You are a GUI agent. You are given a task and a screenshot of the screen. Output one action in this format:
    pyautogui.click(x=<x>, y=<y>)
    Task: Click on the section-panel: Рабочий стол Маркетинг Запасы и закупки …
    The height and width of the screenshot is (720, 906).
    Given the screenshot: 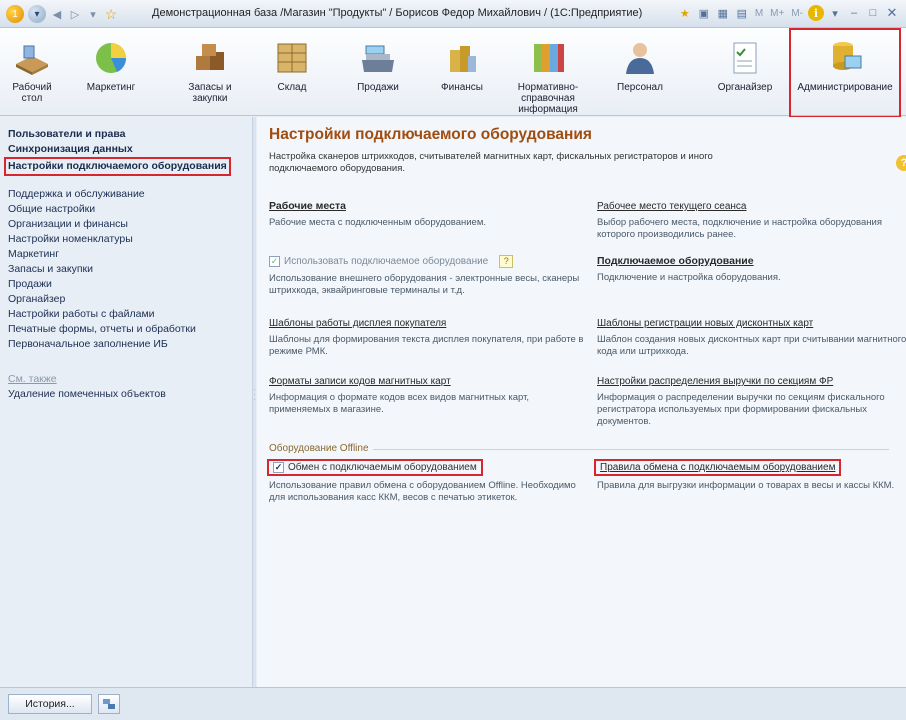 What is the action you would take?
    pyautogui.click(x=453, y=73)
    